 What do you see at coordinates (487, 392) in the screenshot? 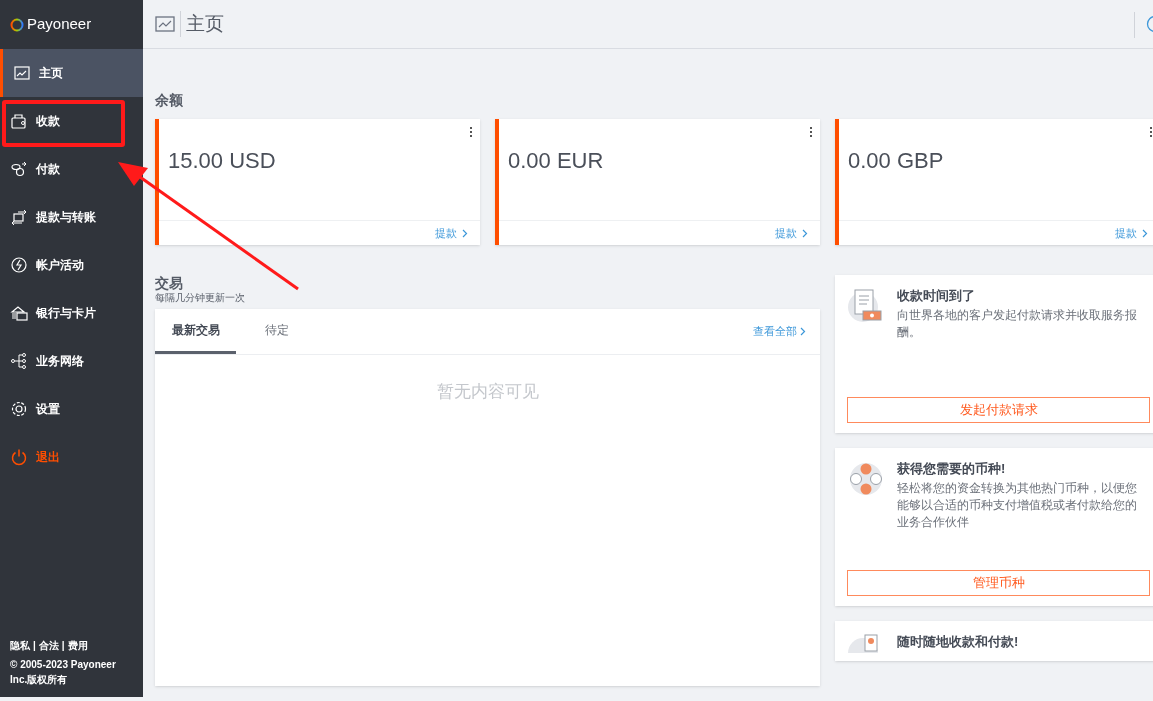
I see `empty-message: 暂无内容可见` at bounding box center [487, 392].